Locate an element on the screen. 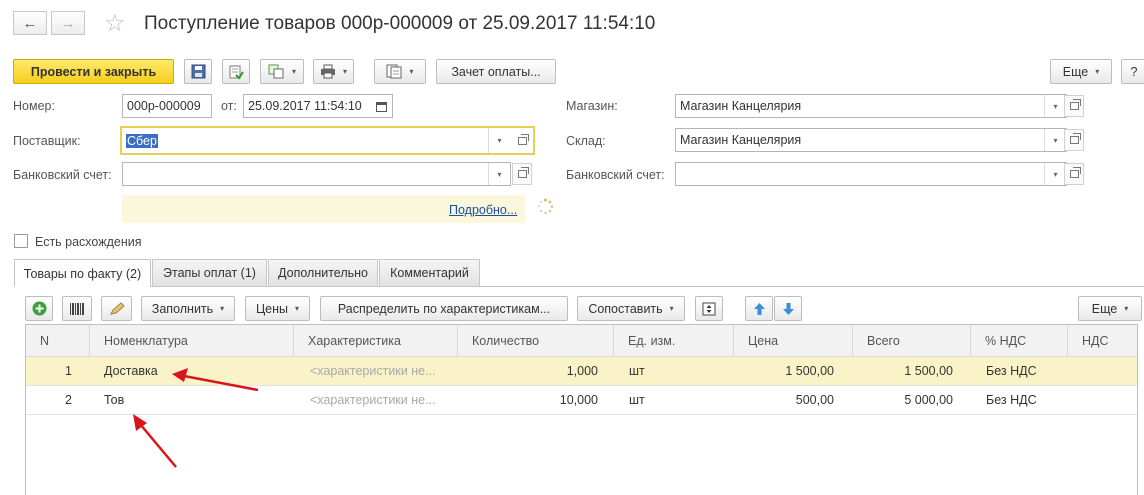 Image resolution: width=1144 pixels, height=495 pixels. fill-button: Заполнить ▾ is located at coordinates (188, 308).